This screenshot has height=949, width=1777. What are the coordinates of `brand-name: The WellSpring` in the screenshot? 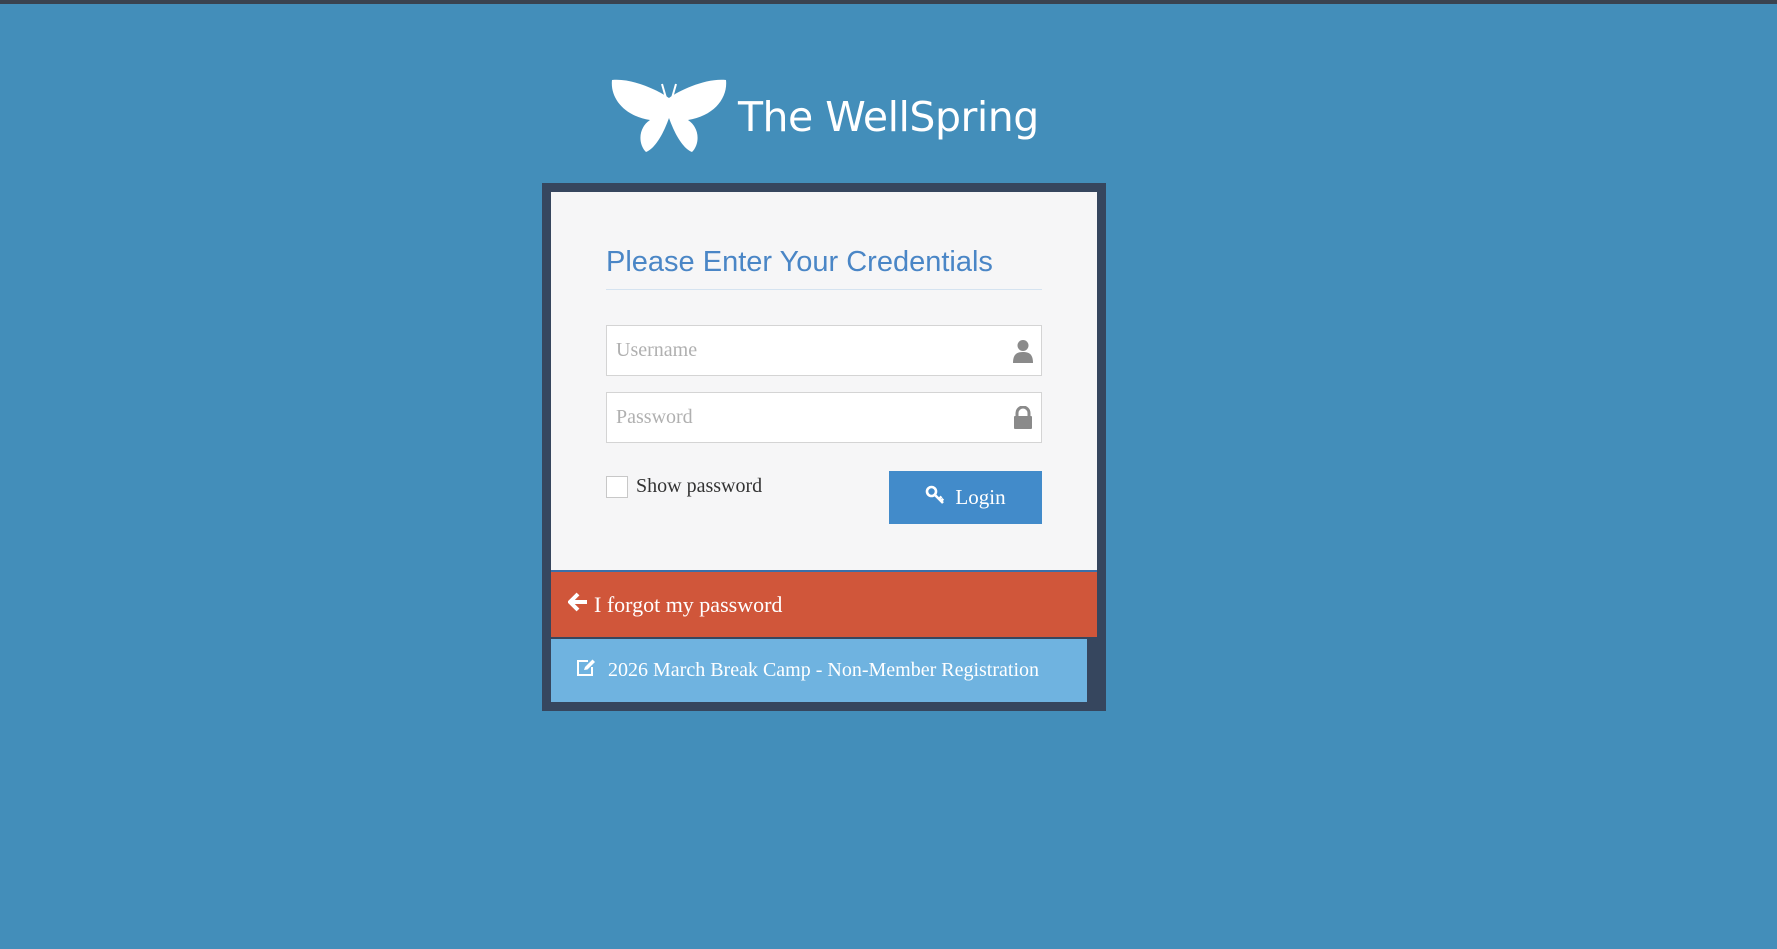 It's located at (888, 117).